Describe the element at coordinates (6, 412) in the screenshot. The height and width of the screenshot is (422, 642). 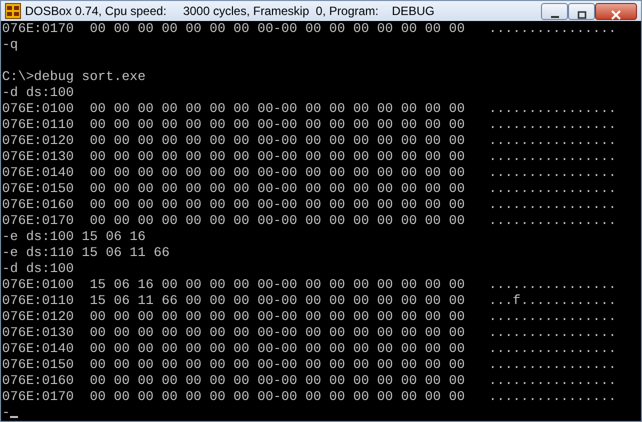
I see `command-prompt: -` at that location.